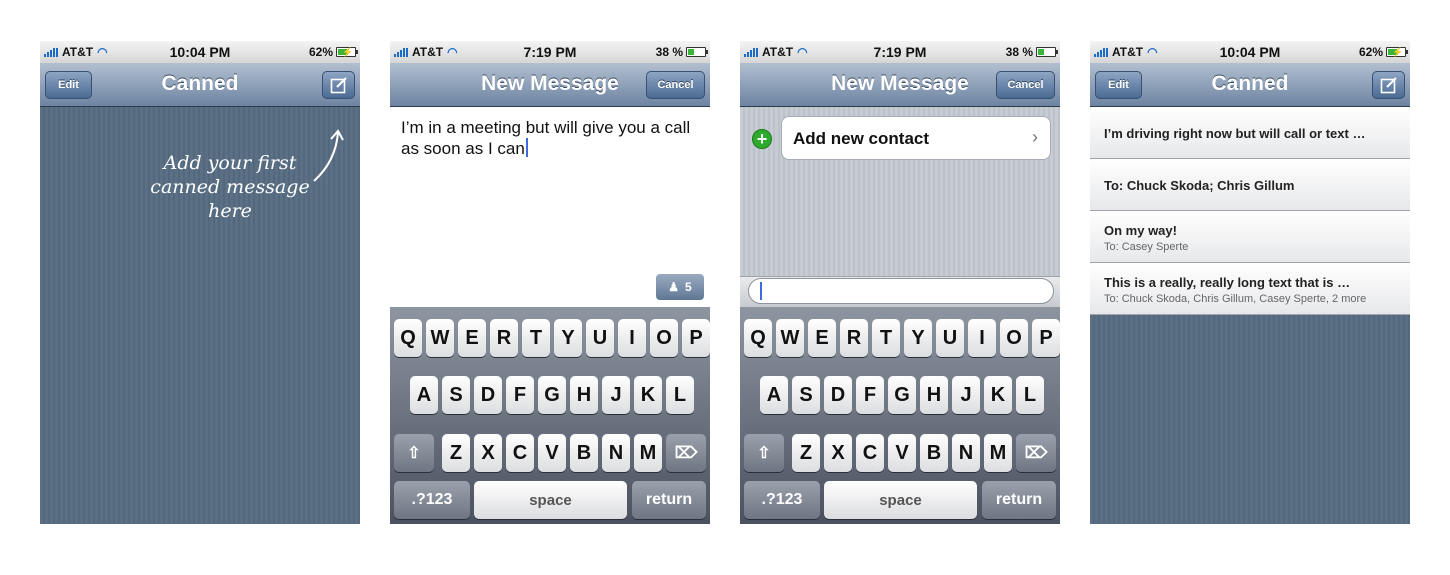 The height and width of the screenshot is (575, 1450). What do you see at coordinates (347, 52) in the screenshot?
I see `battery-icon: ⚡` at bounding box center [347, 52].